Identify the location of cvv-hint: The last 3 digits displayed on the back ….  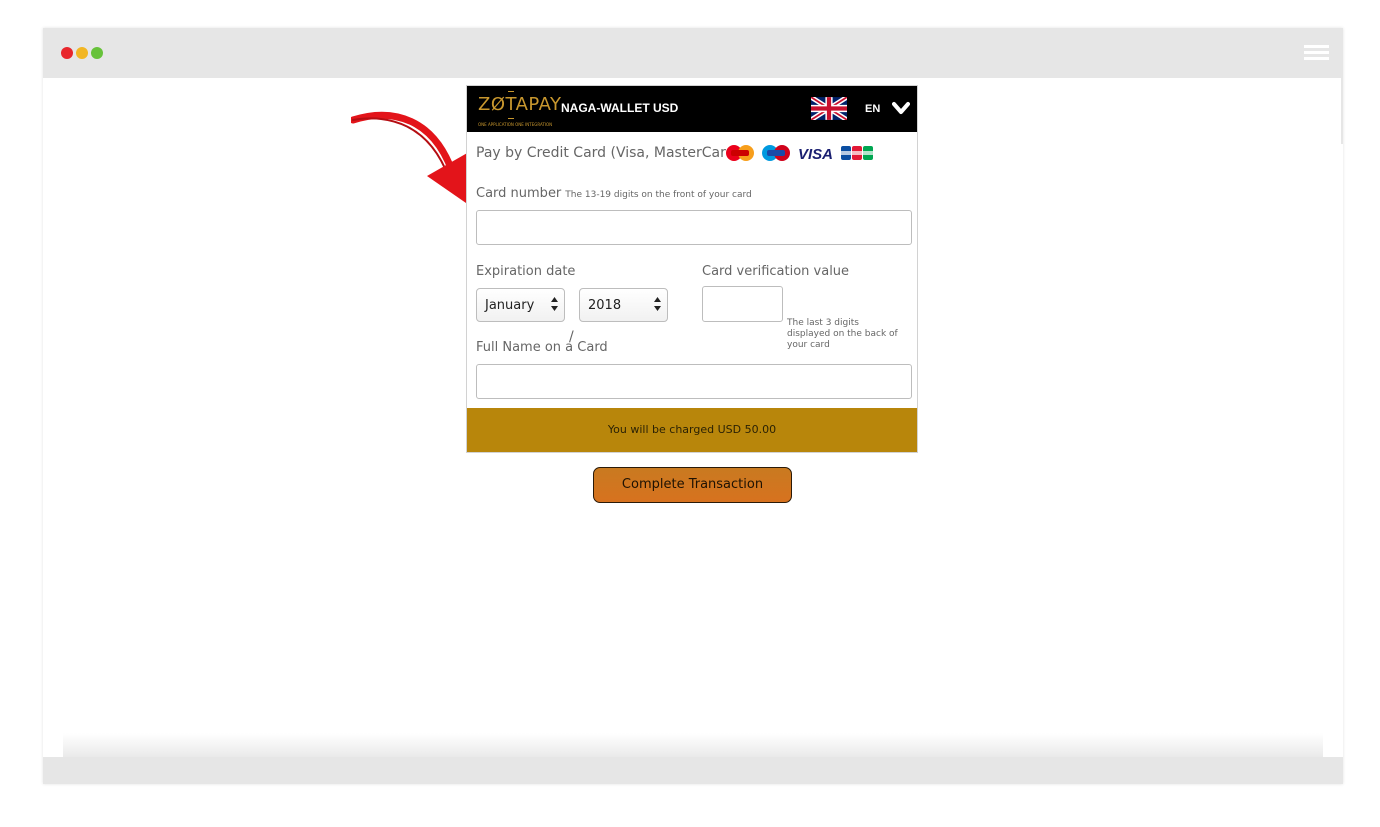
(842, 334).